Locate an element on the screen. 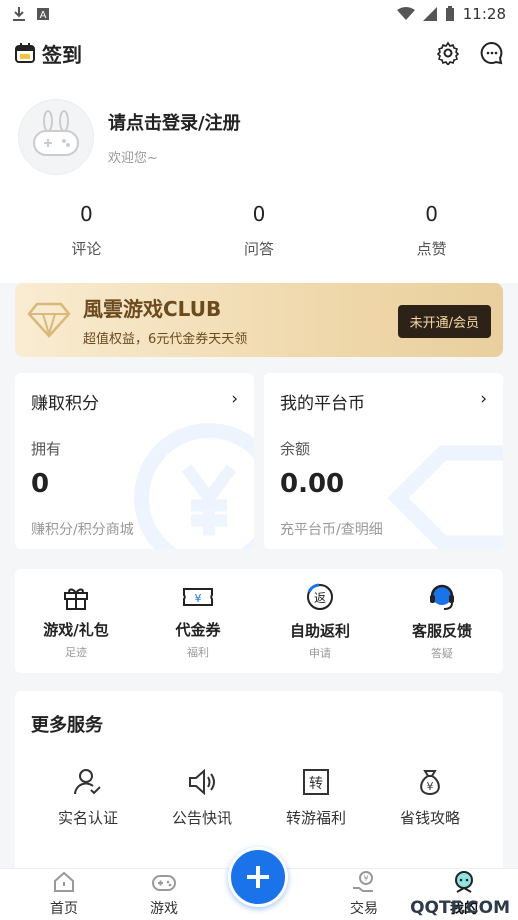 This screenshot has height=920, width=518. settings-gear-icon is located at coordinates (448, 53).